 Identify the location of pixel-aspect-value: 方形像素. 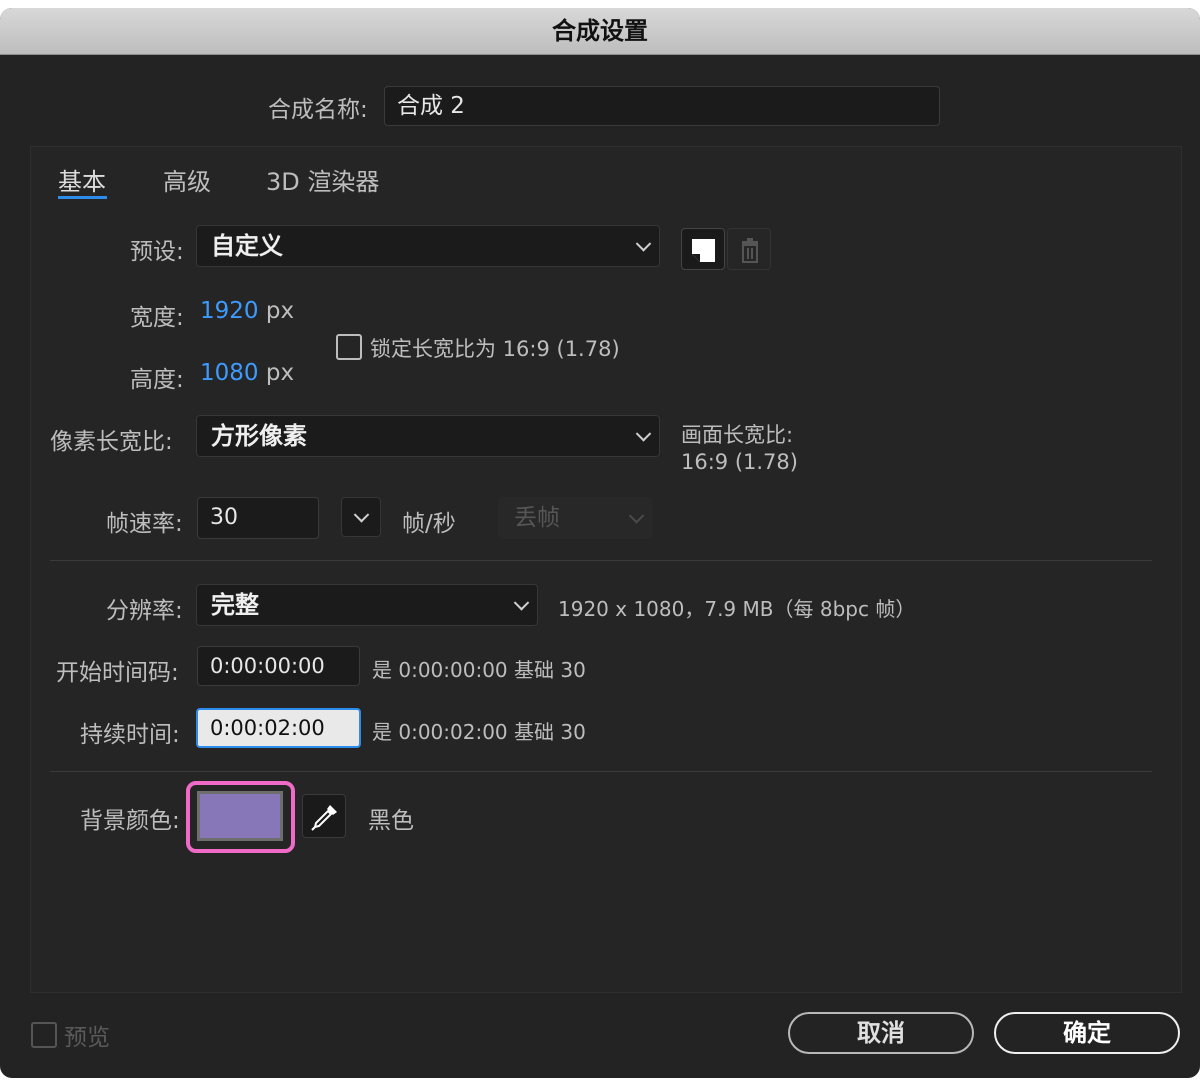
(259, 436).